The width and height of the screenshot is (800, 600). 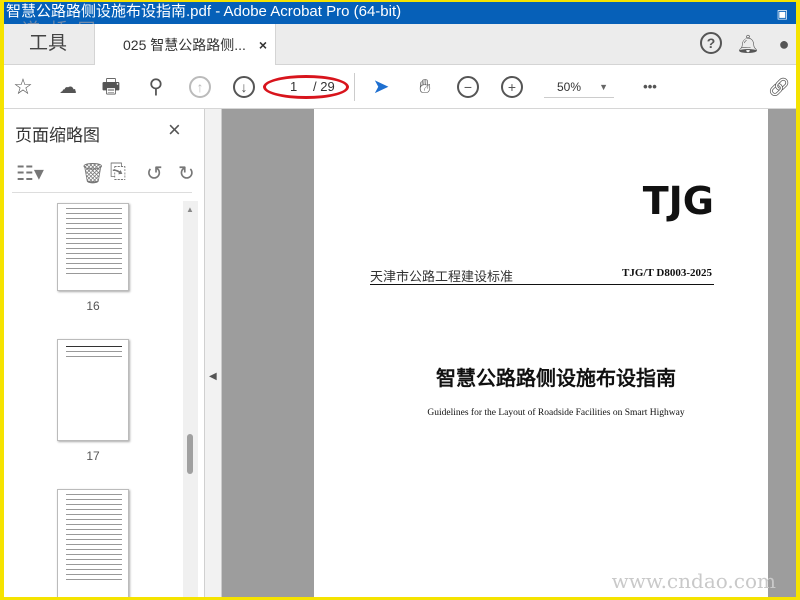 What do you see at coordinates (693, 581) in the screenshot?
I see `site-watermark: www.cndao.com` at bounding box center [693, 581].